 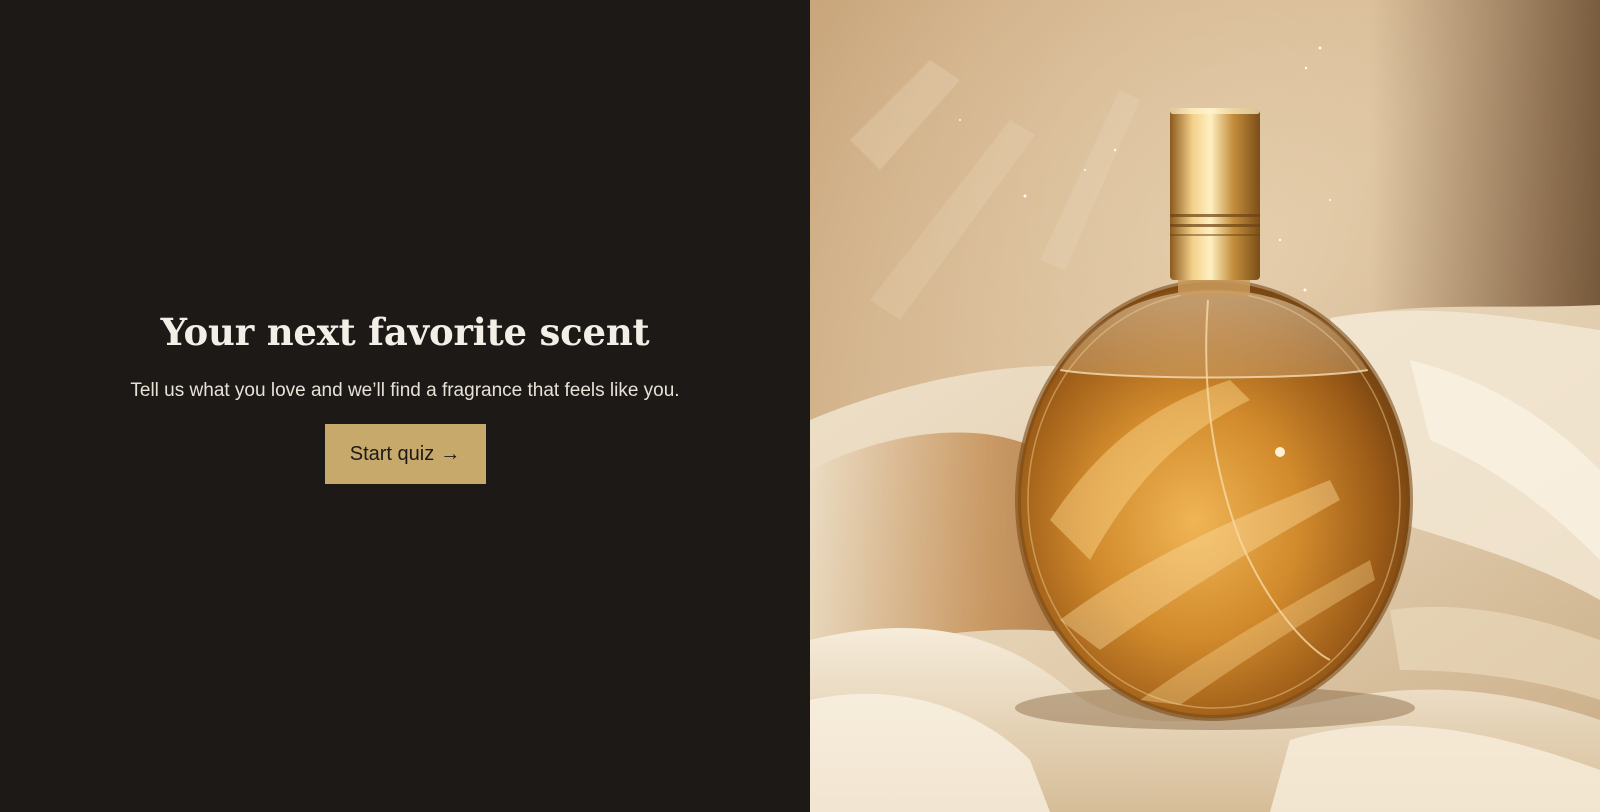 What do you see at coordinates (405, 332) in the screenshot?
I see `hero-title: Your next favorite scent` at bounding box center [405, 332].